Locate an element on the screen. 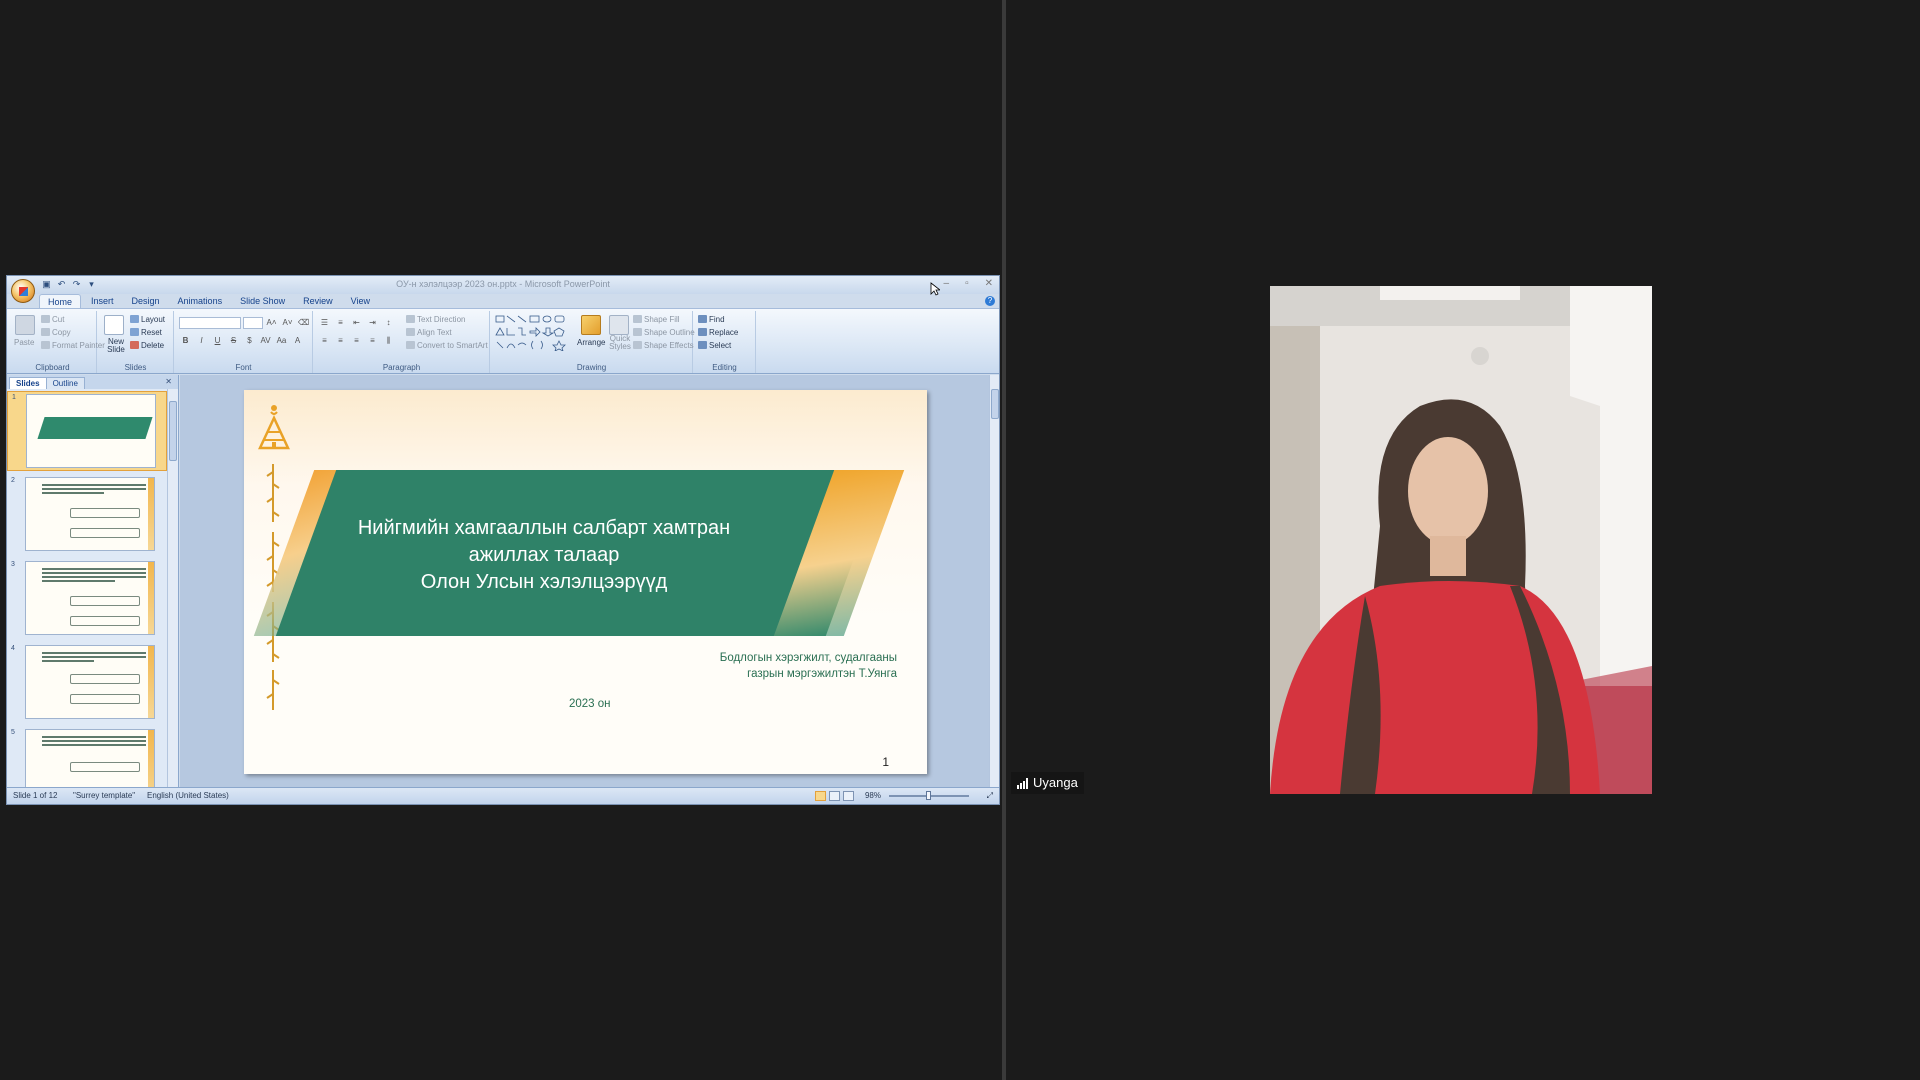  reset-button: Reset is located at coordinates (146, 332).